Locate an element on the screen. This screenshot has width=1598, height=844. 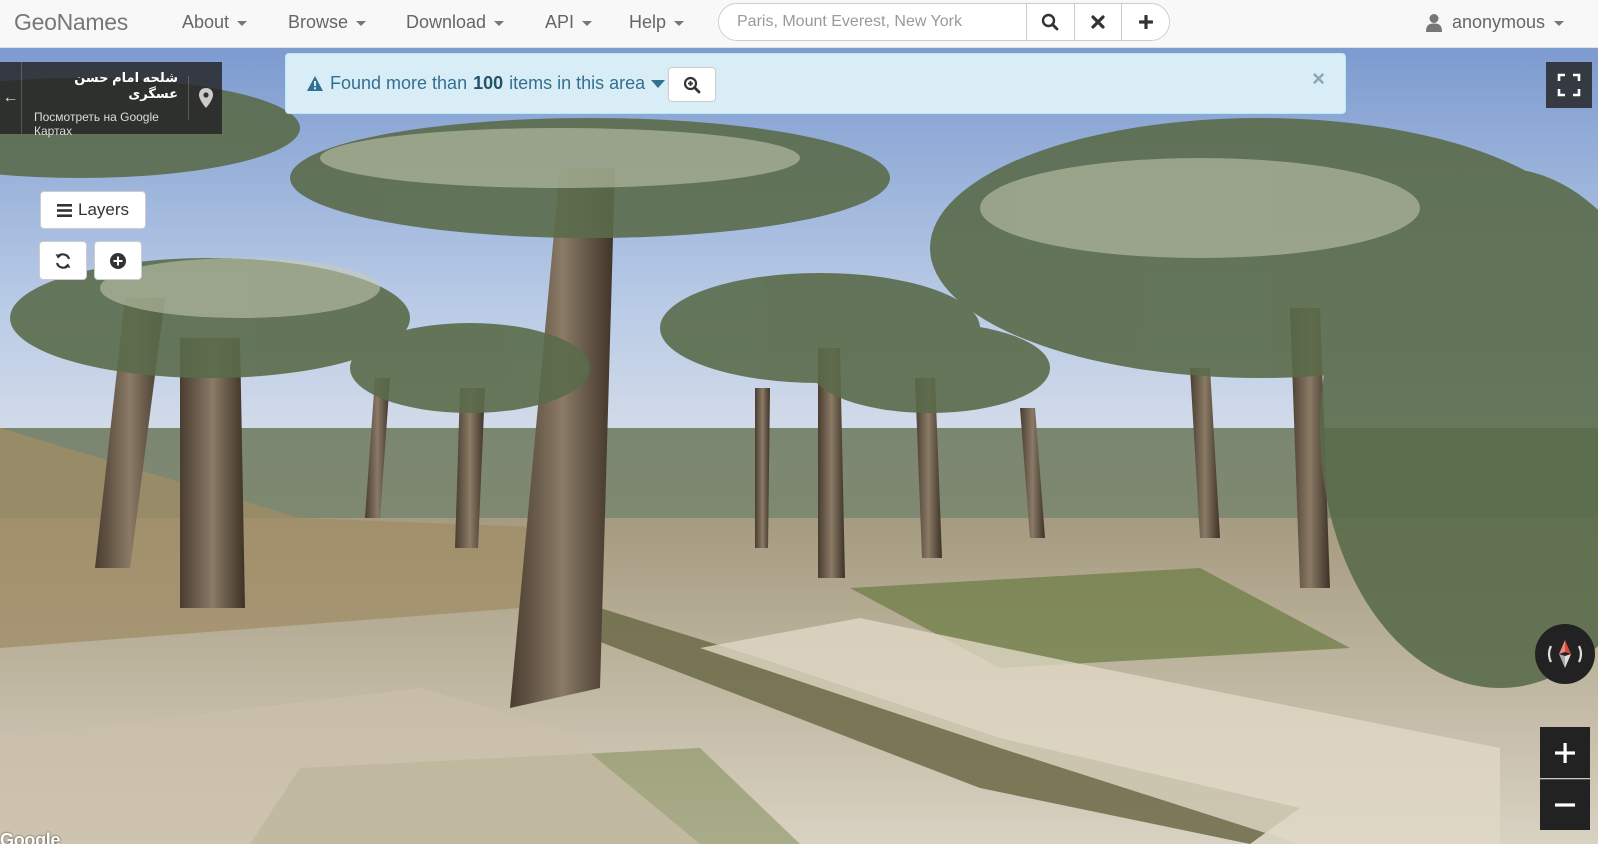
search-group is located at coordinates (944, 22).